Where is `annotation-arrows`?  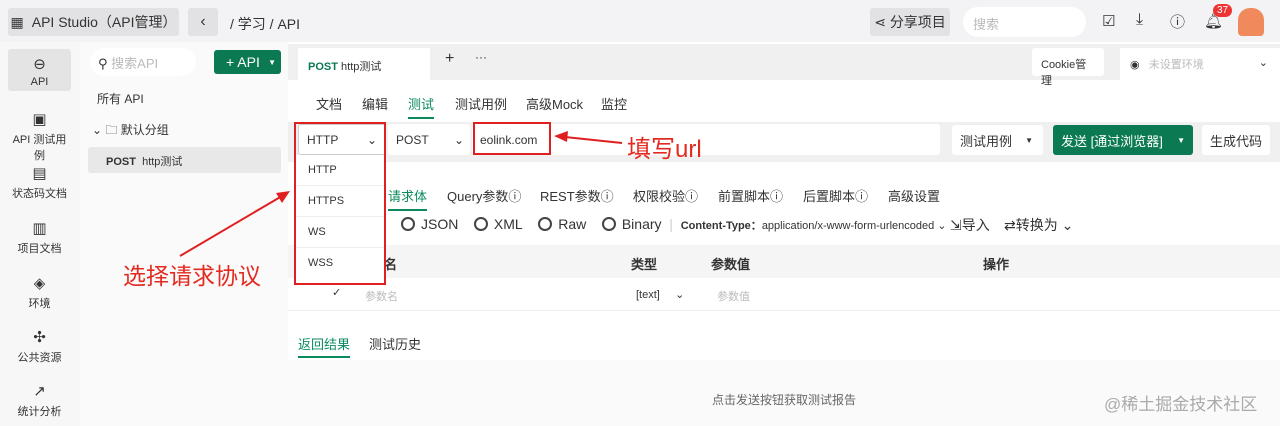
annotation-arrows is located at coordinates (401, 194).